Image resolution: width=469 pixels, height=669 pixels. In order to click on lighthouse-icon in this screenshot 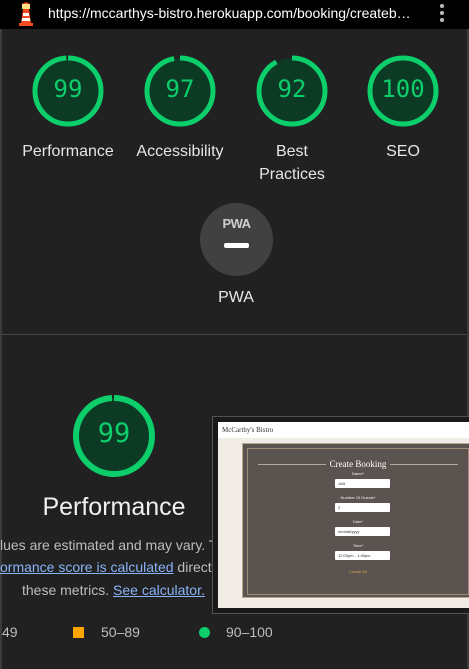, I will do `click(26, 14)`.